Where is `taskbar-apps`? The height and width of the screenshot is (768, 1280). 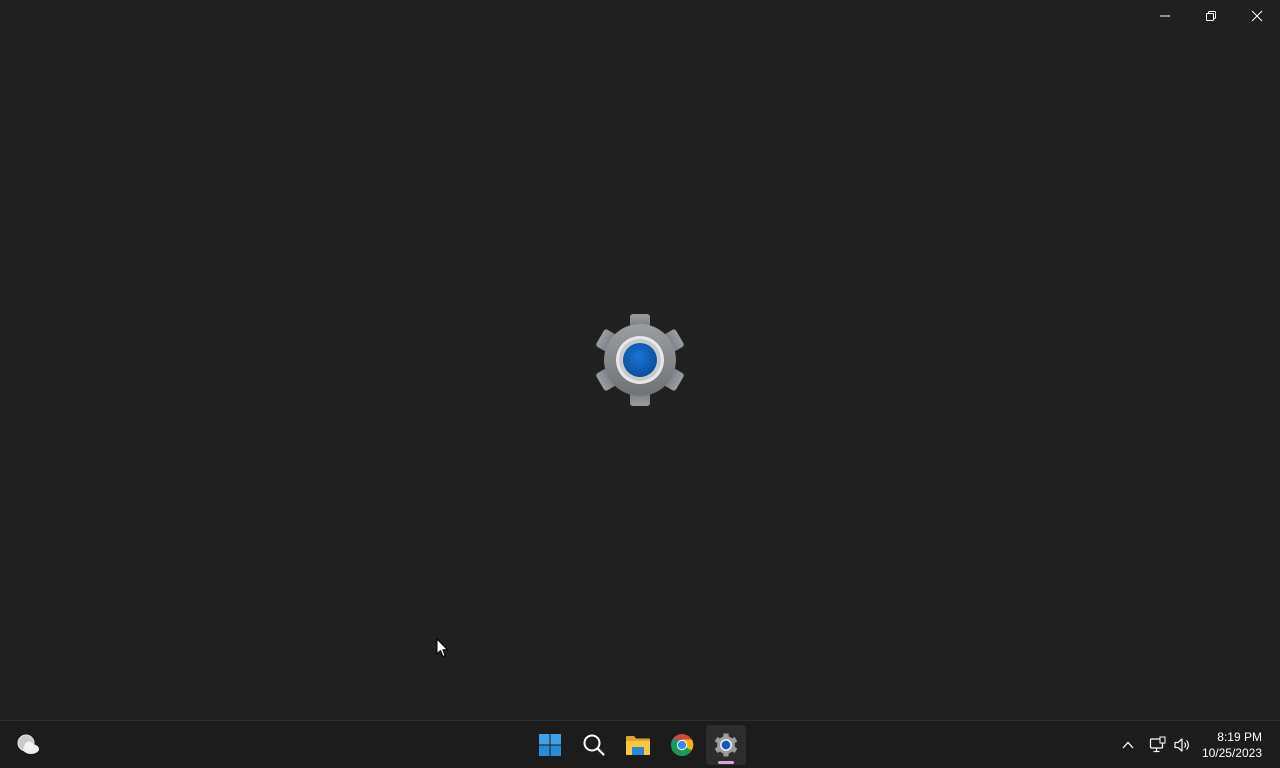 taskbar-apps is located at coordinates (638, 745).